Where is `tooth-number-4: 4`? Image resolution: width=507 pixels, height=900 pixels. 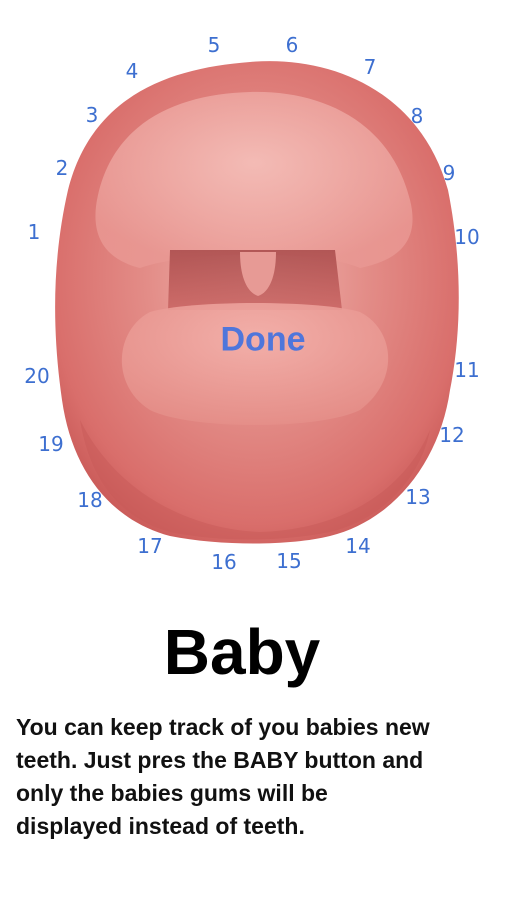 tooth-number-4: 4 is located at coordinates (132, 71).